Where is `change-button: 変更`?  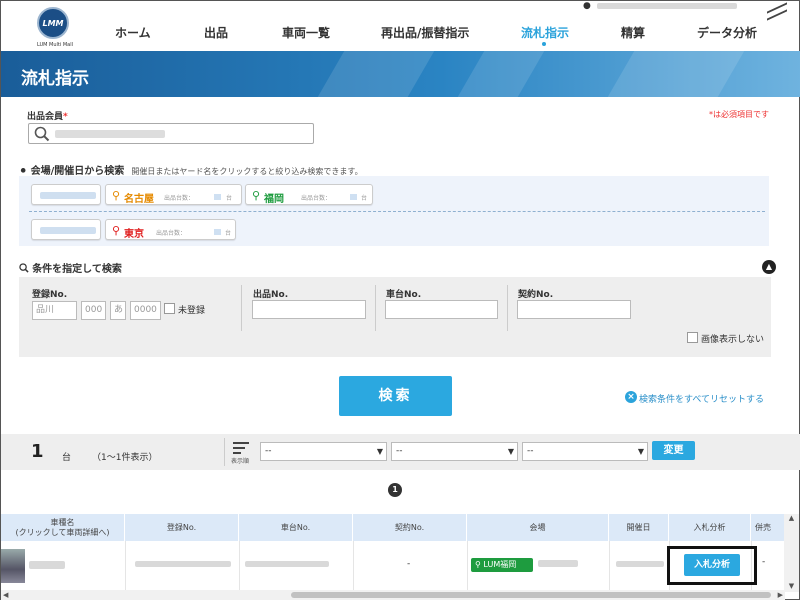
change-button: 変更 is located at coordinates (673, 450).